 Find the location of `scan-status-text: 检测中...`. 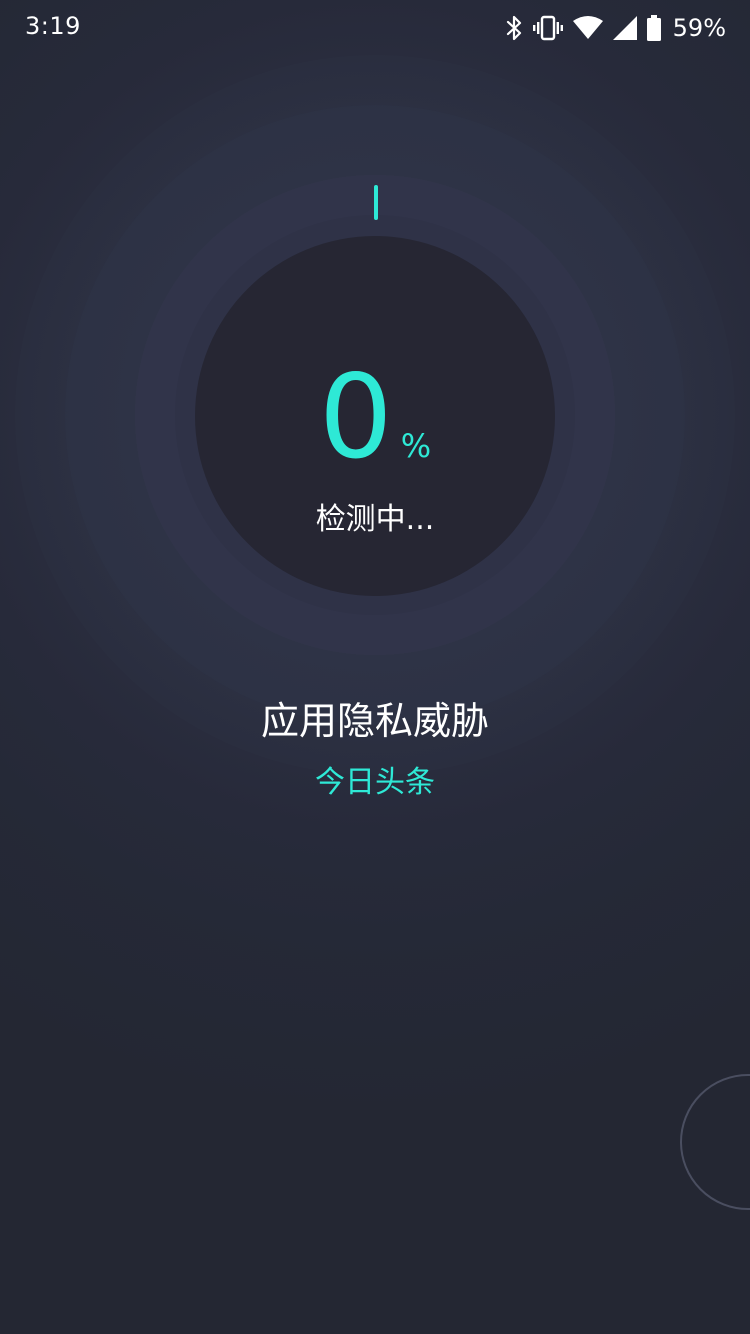

scan-status-text: 检测中... is located at coordinates (375, 519).